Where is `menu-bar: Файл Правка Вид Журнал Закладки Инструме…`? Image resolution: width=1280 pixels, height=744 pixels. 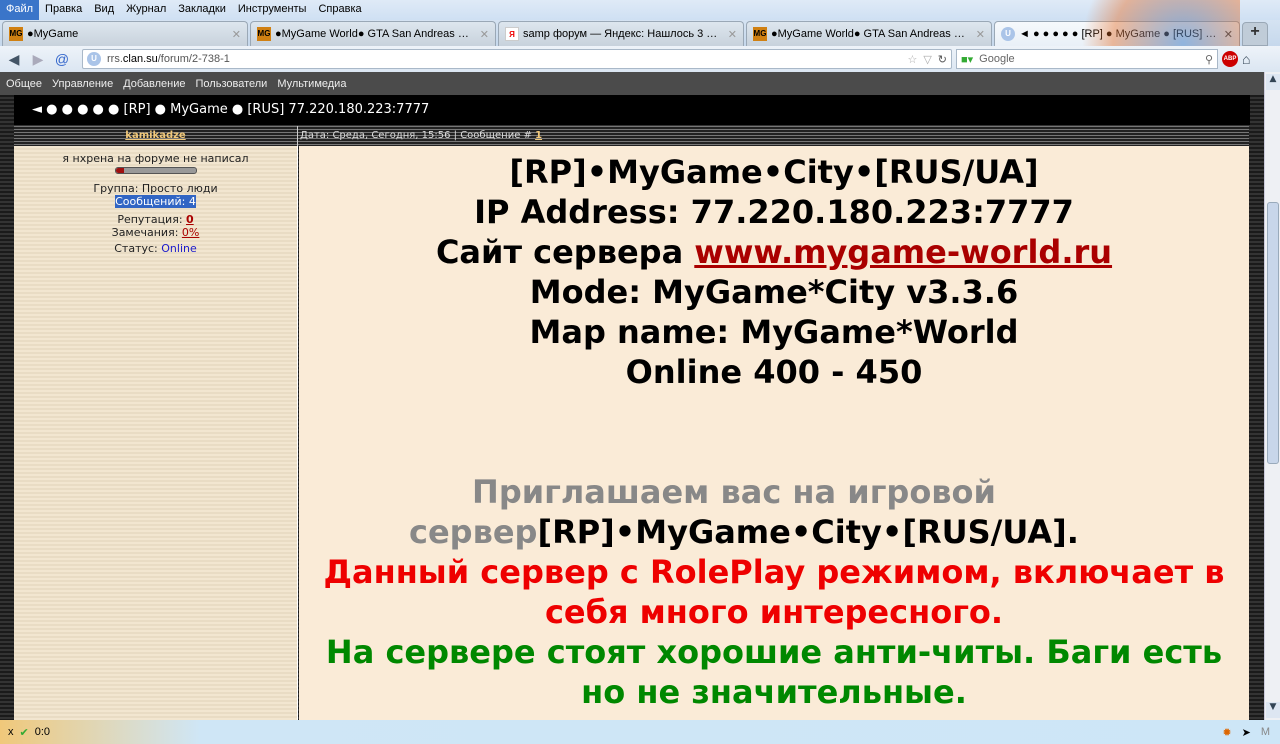
menu-bar: Файл Правка Вид Журнал Закладки Инструме… is located at coordinates (640, 10).